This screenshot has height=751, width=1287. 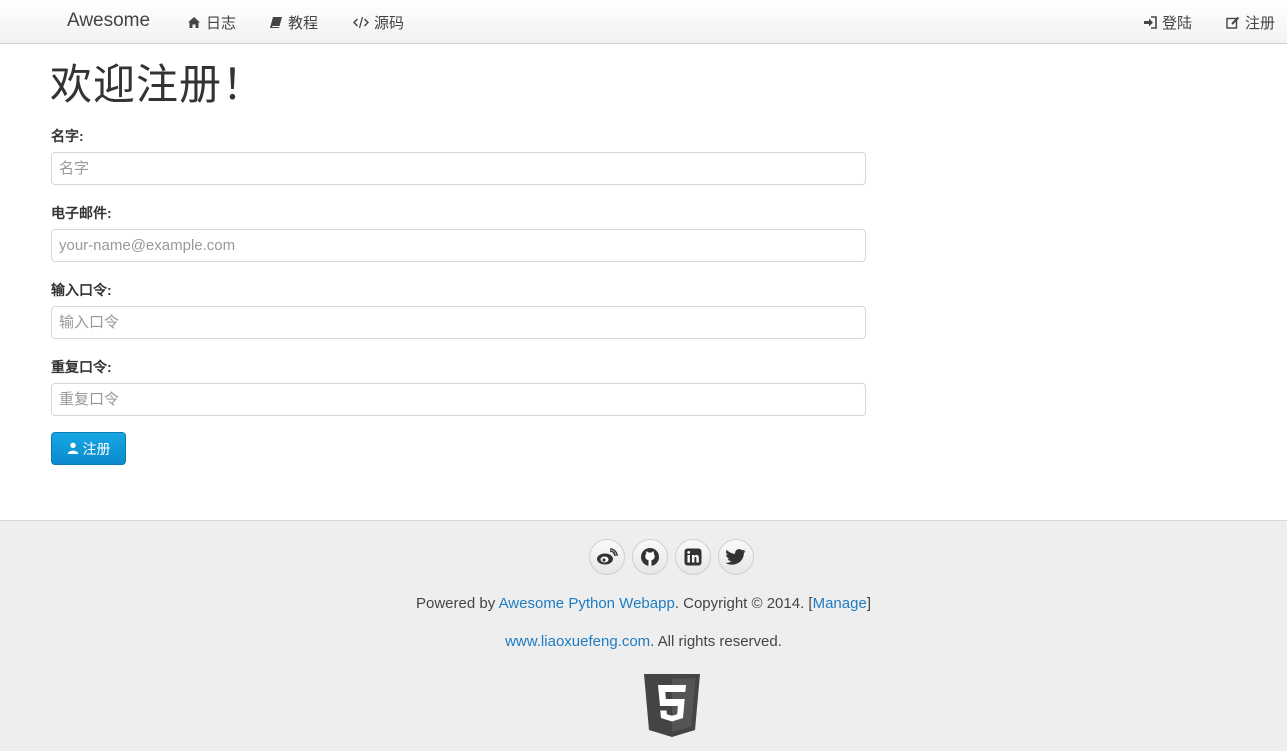 I want to click on nav-item-signin: 登陆, so click(x=1167, y=22).